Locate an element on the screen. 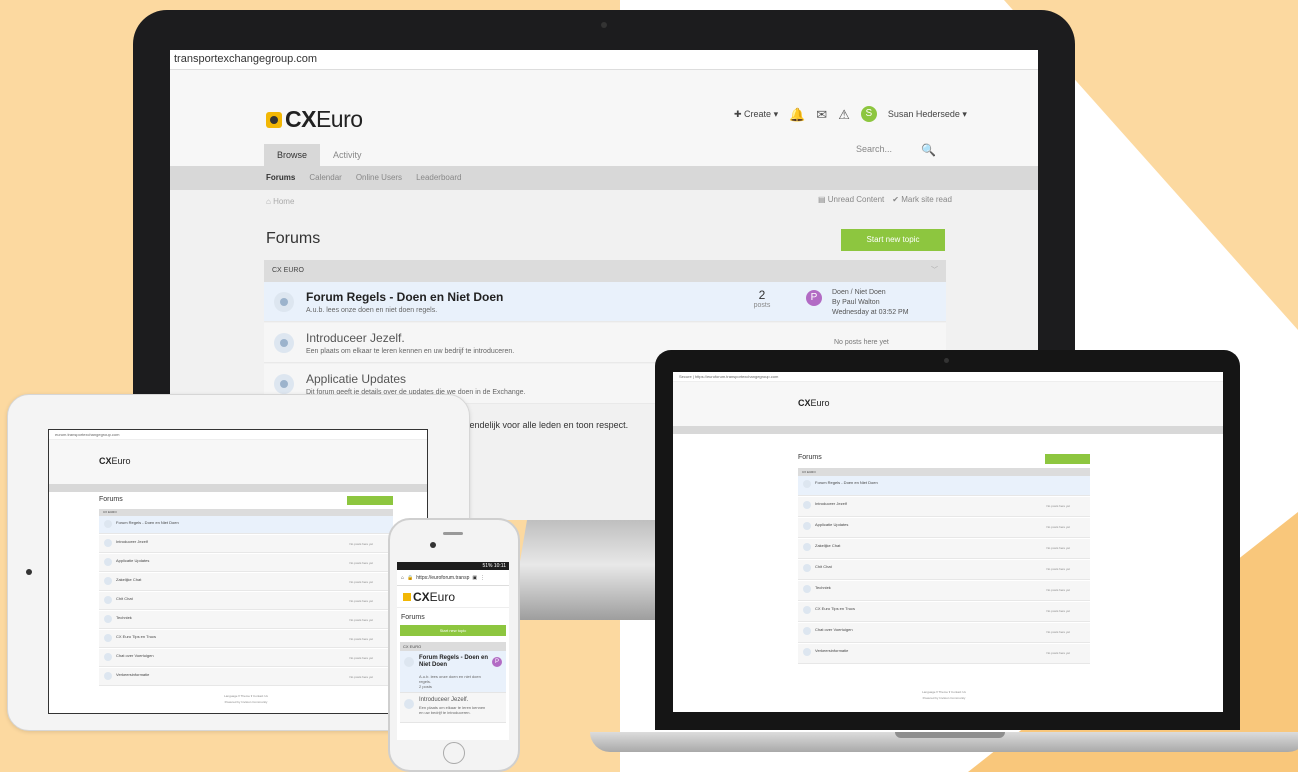  breadcrumb-home: Home is located at coordinates (283, 201).